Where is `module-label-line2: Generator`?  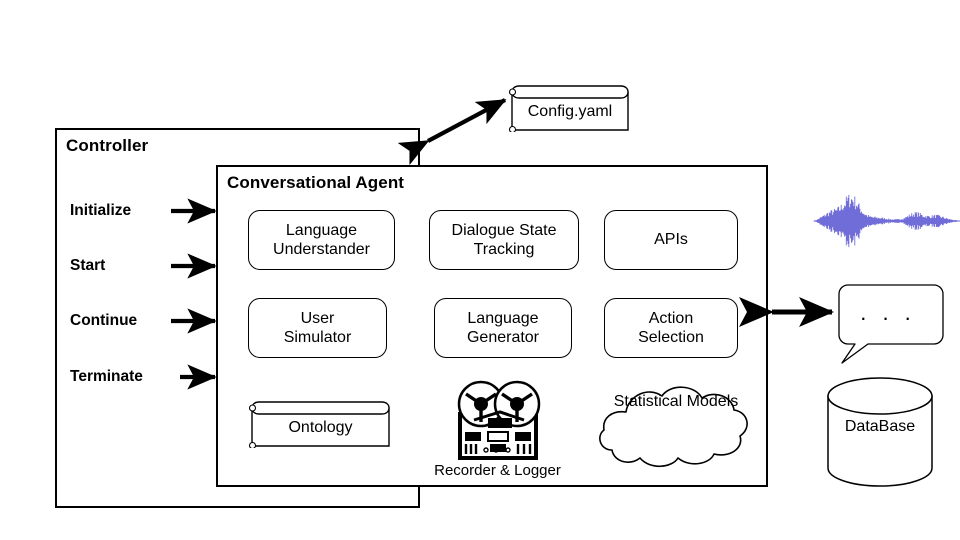
module-label-line2: Generator is located at coordinates (503, 337).